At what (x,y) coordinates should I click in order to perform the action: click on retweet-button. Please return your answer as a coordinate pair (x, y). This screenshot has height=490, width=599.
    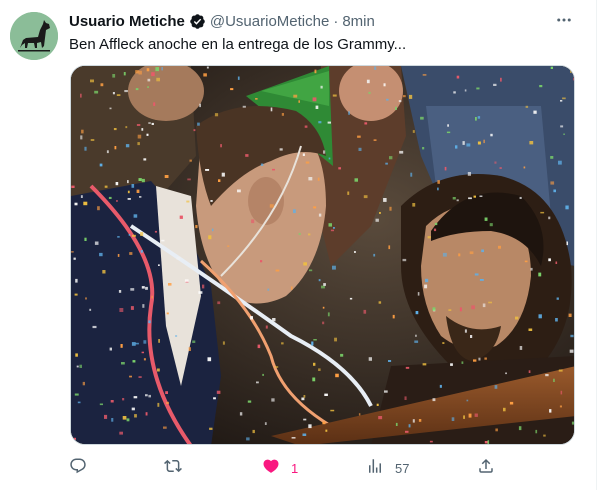
    Looking at the image, I should click on (178, 468).